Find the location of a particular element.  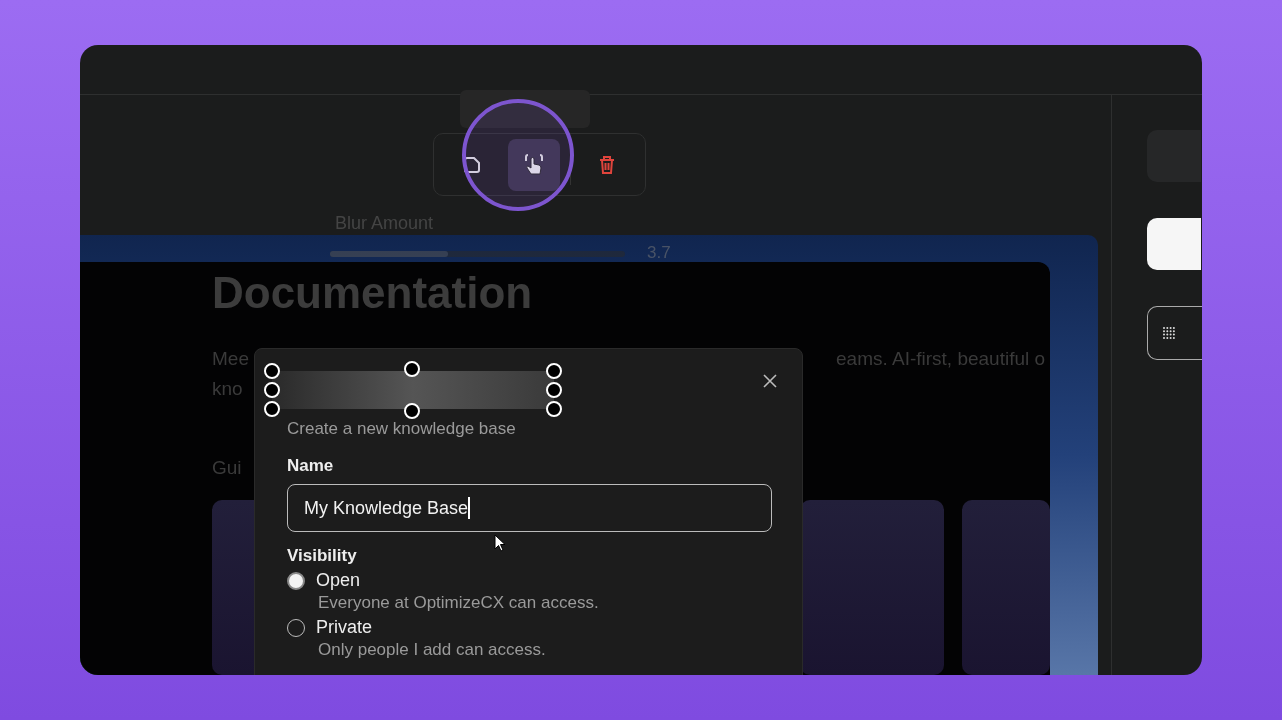

hand-pointer-icon is located at coordinates (534, 164).